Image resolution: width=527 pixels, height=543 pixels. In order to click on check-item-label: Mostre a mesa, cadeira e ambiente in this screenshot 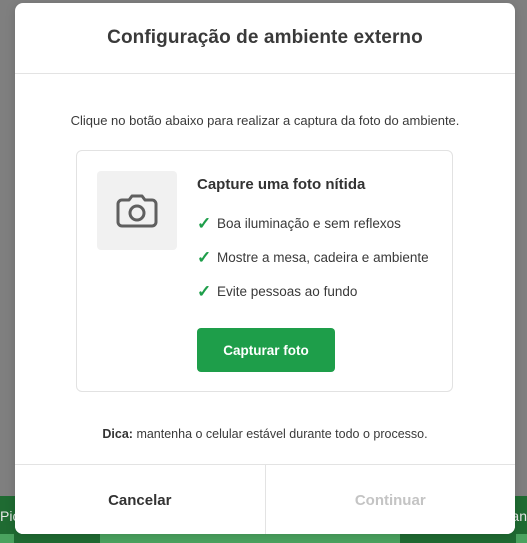, I will do `click(323, 257)`.